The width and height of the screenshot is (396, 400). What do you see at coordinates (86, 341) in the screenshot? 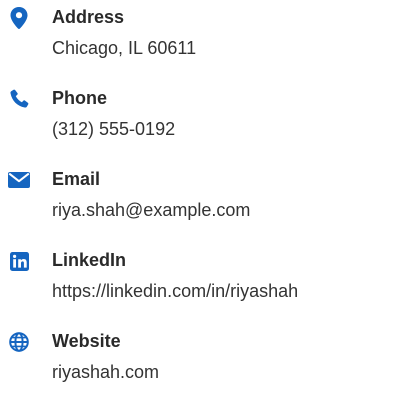
I see `website-label: Website` at bounding box center [86, 341].